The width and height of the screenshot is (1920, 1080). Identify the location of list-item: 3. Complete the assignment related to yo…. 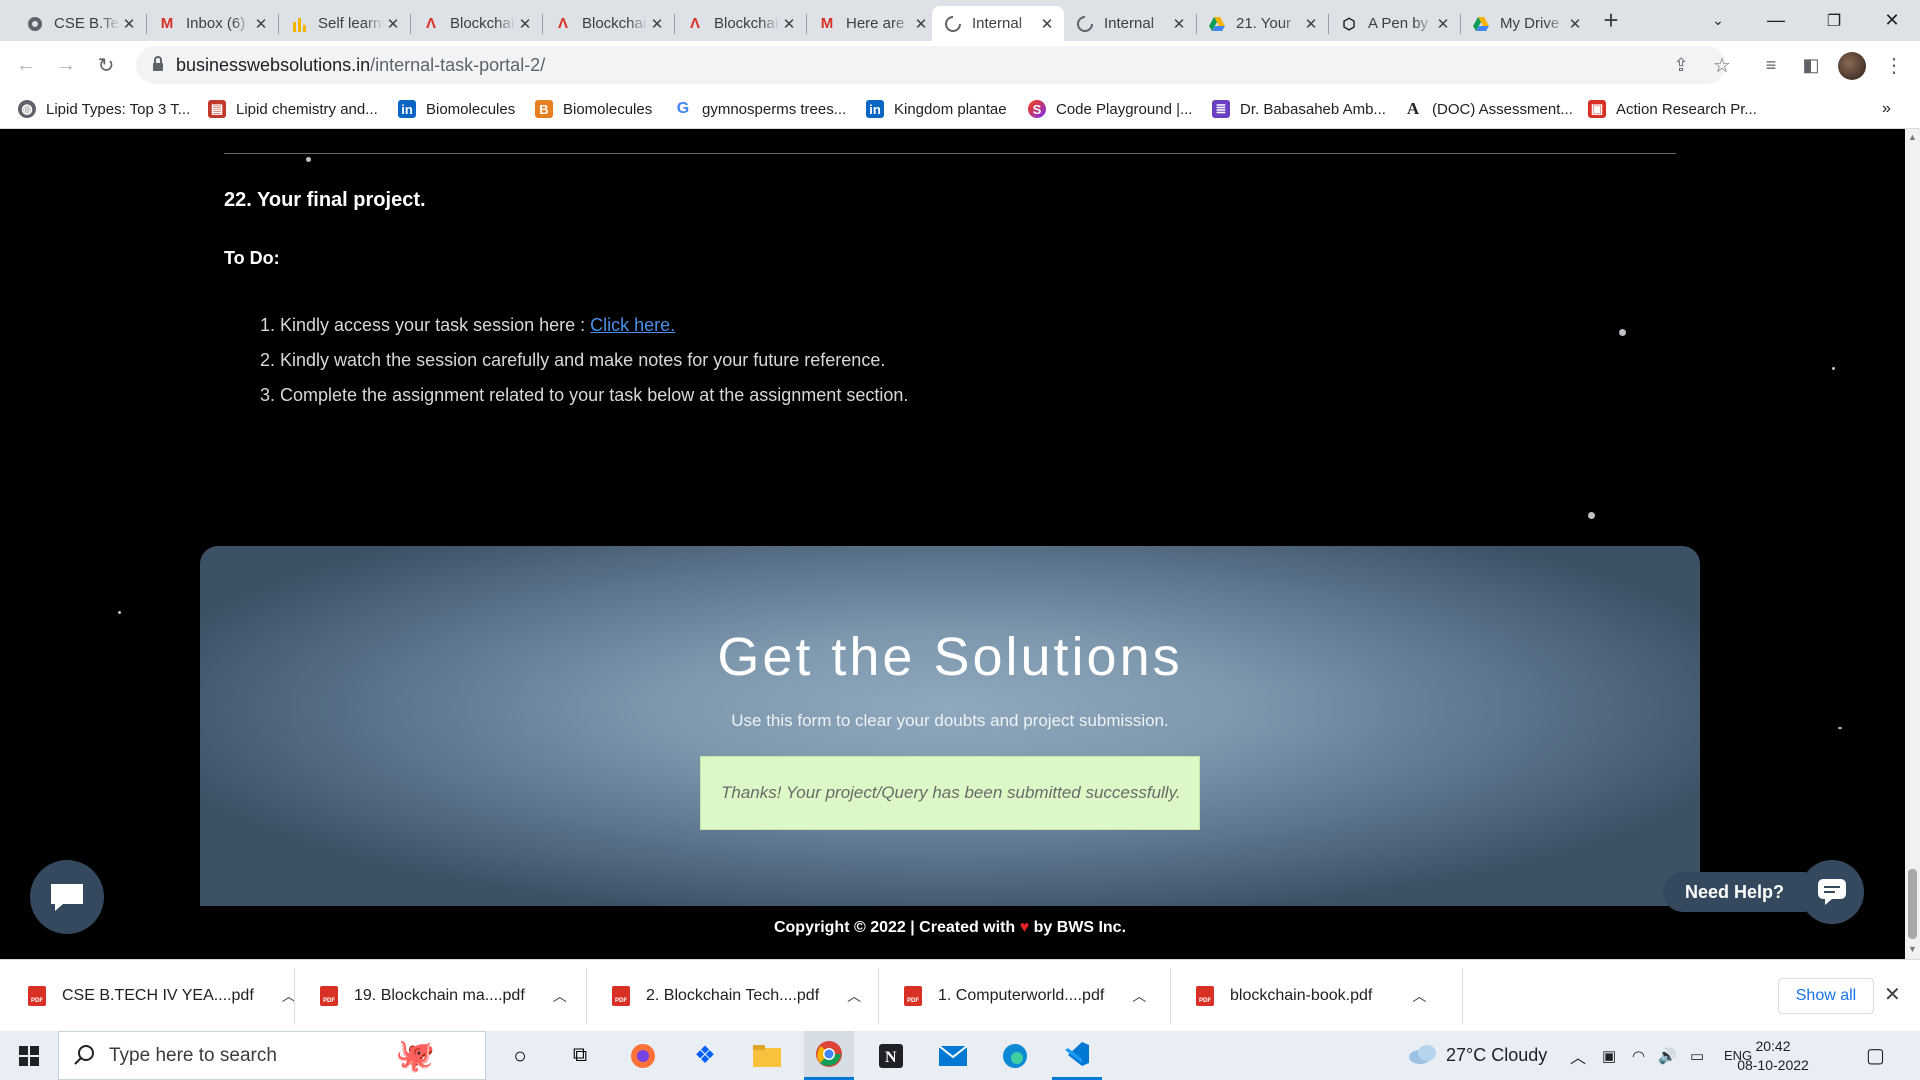
(584, 395).